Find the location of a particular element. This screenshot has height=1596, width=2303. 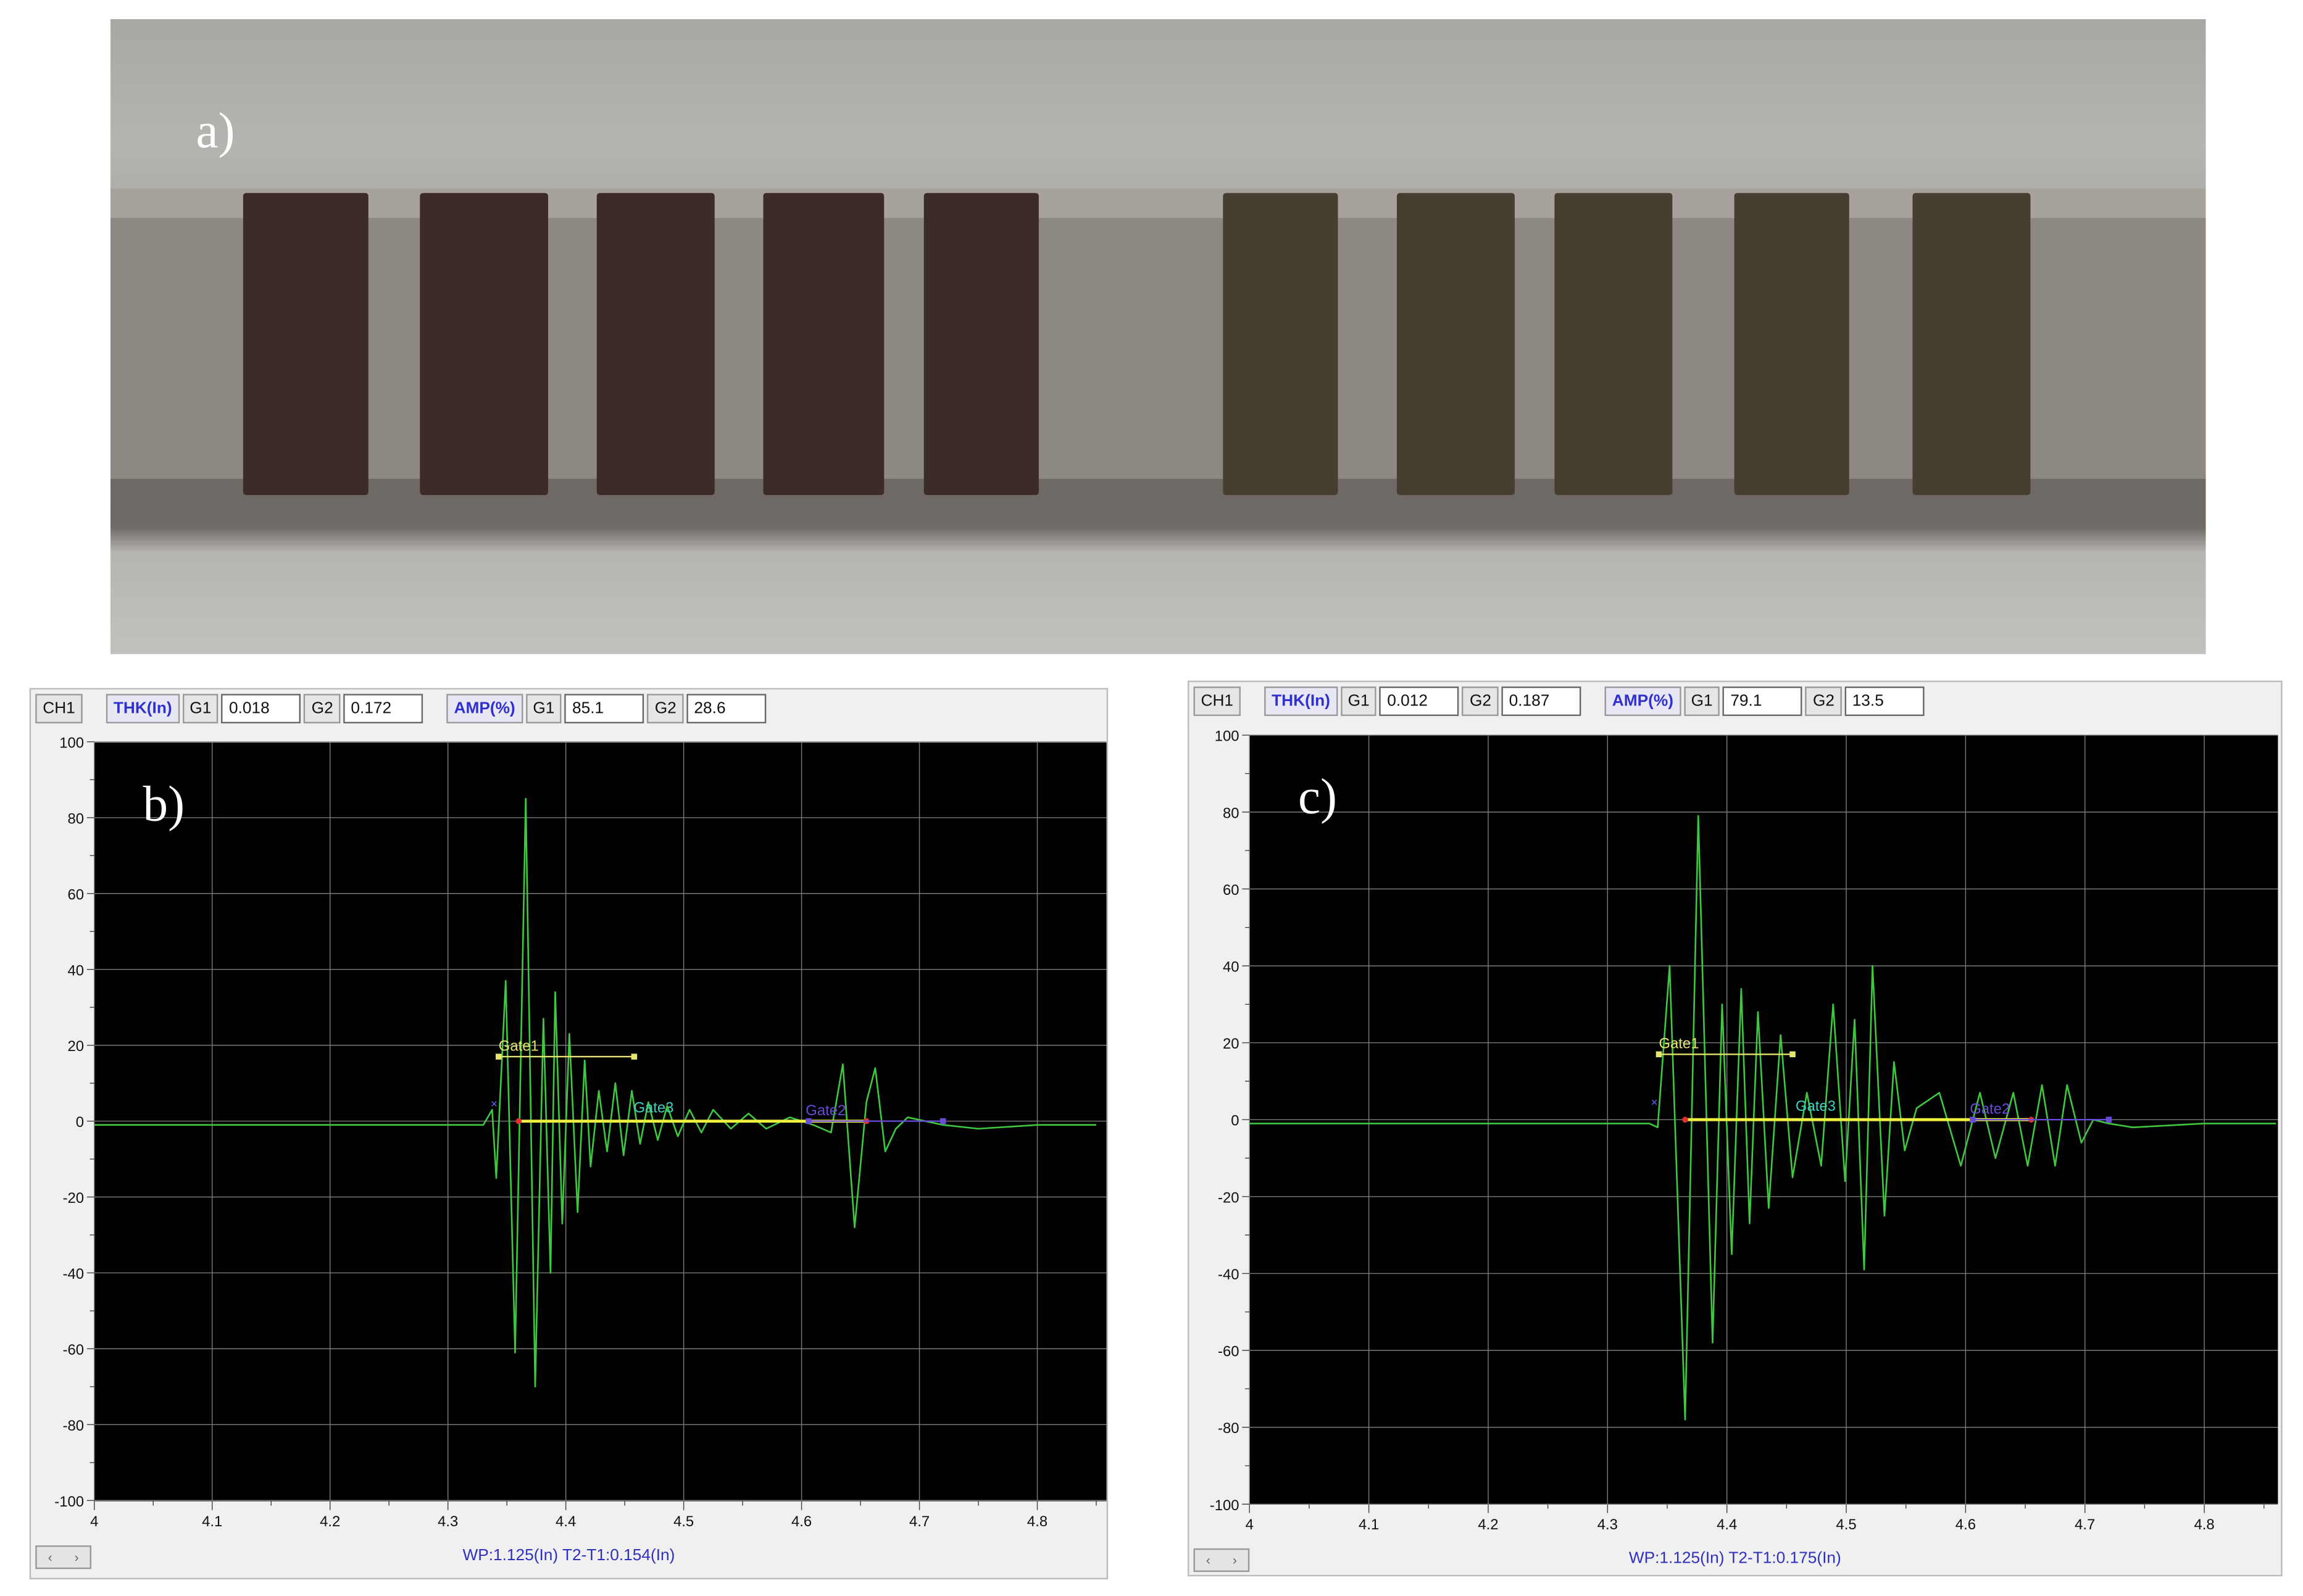

panel-label-a: a) is located at coordinates (215, 131).